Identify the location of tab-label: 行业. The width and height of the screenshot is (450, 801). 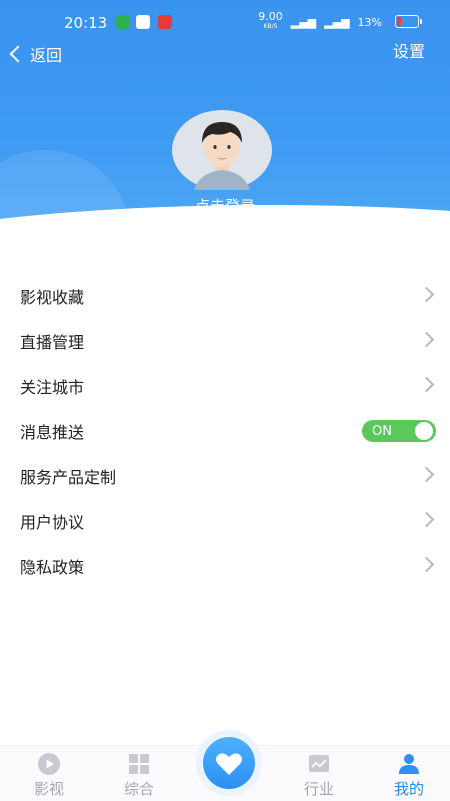
(318, 789).